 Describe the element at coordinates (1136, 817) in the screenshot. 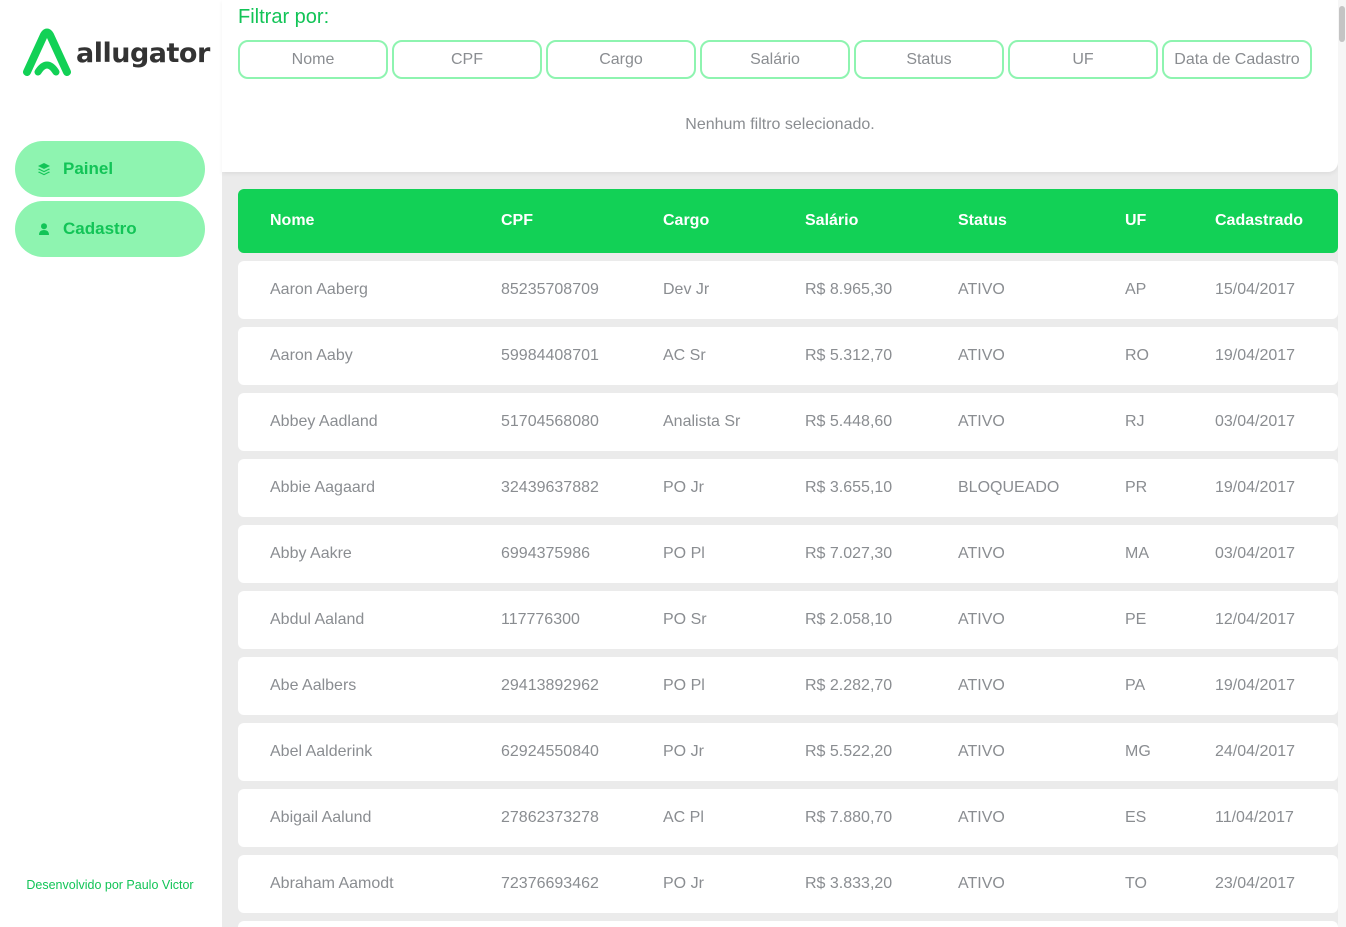

I see `cell-uf: ES` at that location.